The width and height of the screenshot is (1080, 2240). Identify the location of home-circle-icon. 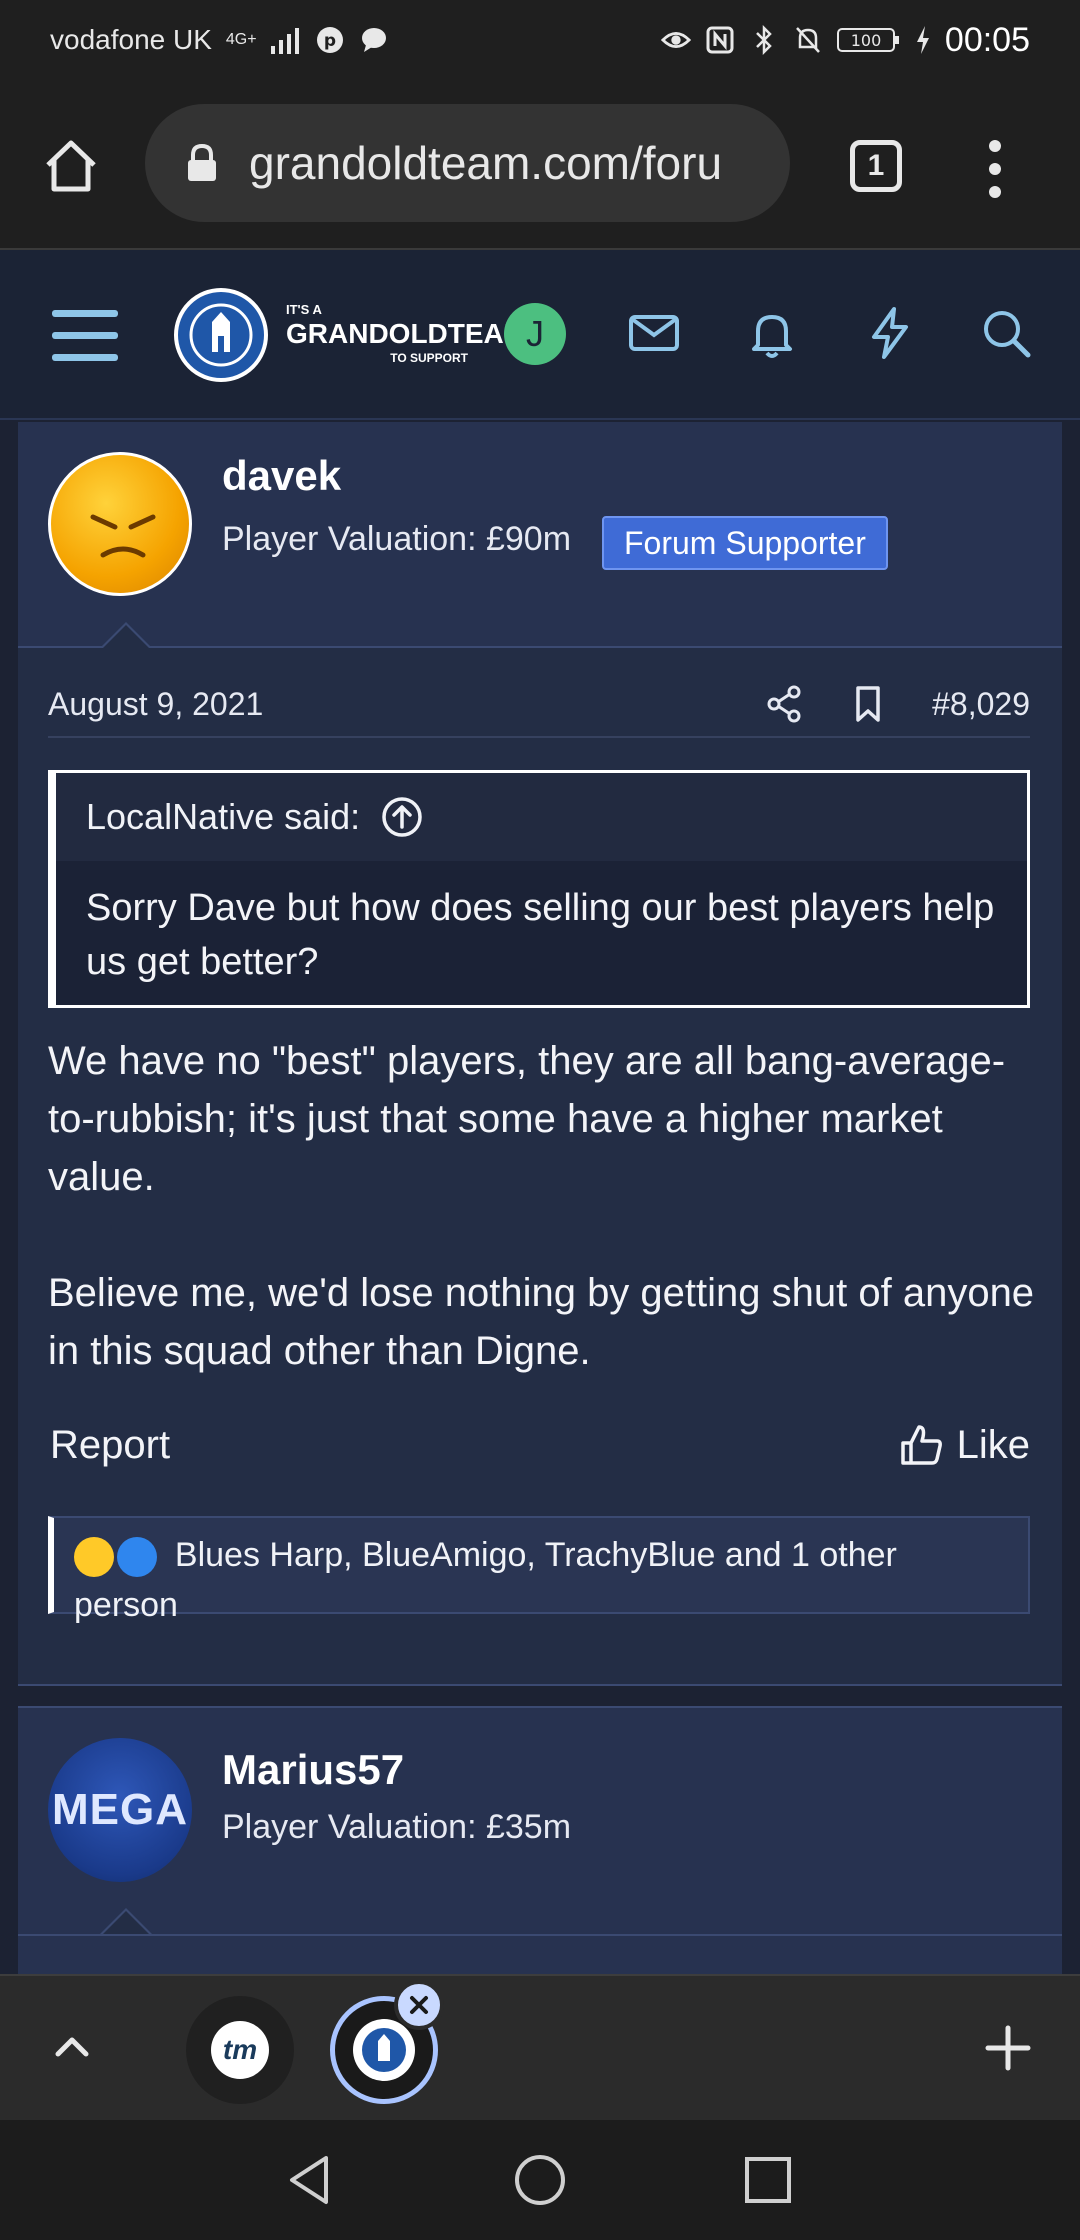
(540, 2180).